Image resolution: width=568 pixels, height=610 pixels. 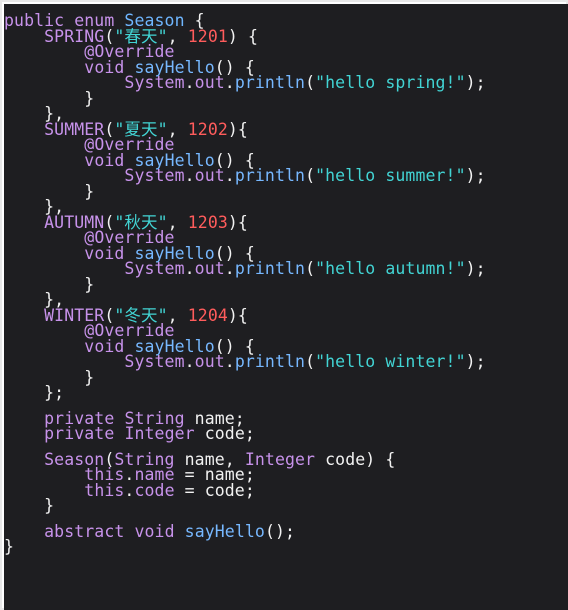 I want to click on code-token: 1201, so click(x=207, y=36).